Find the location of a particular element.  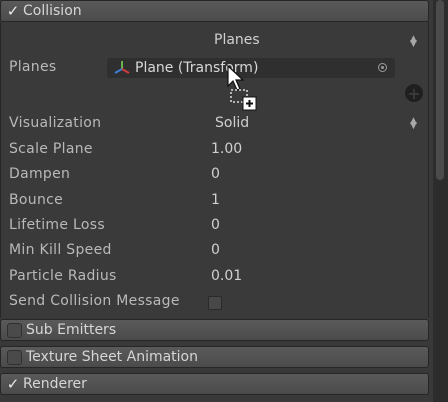

visualization-dropdown: Solid is located at coordinates (232, 123).